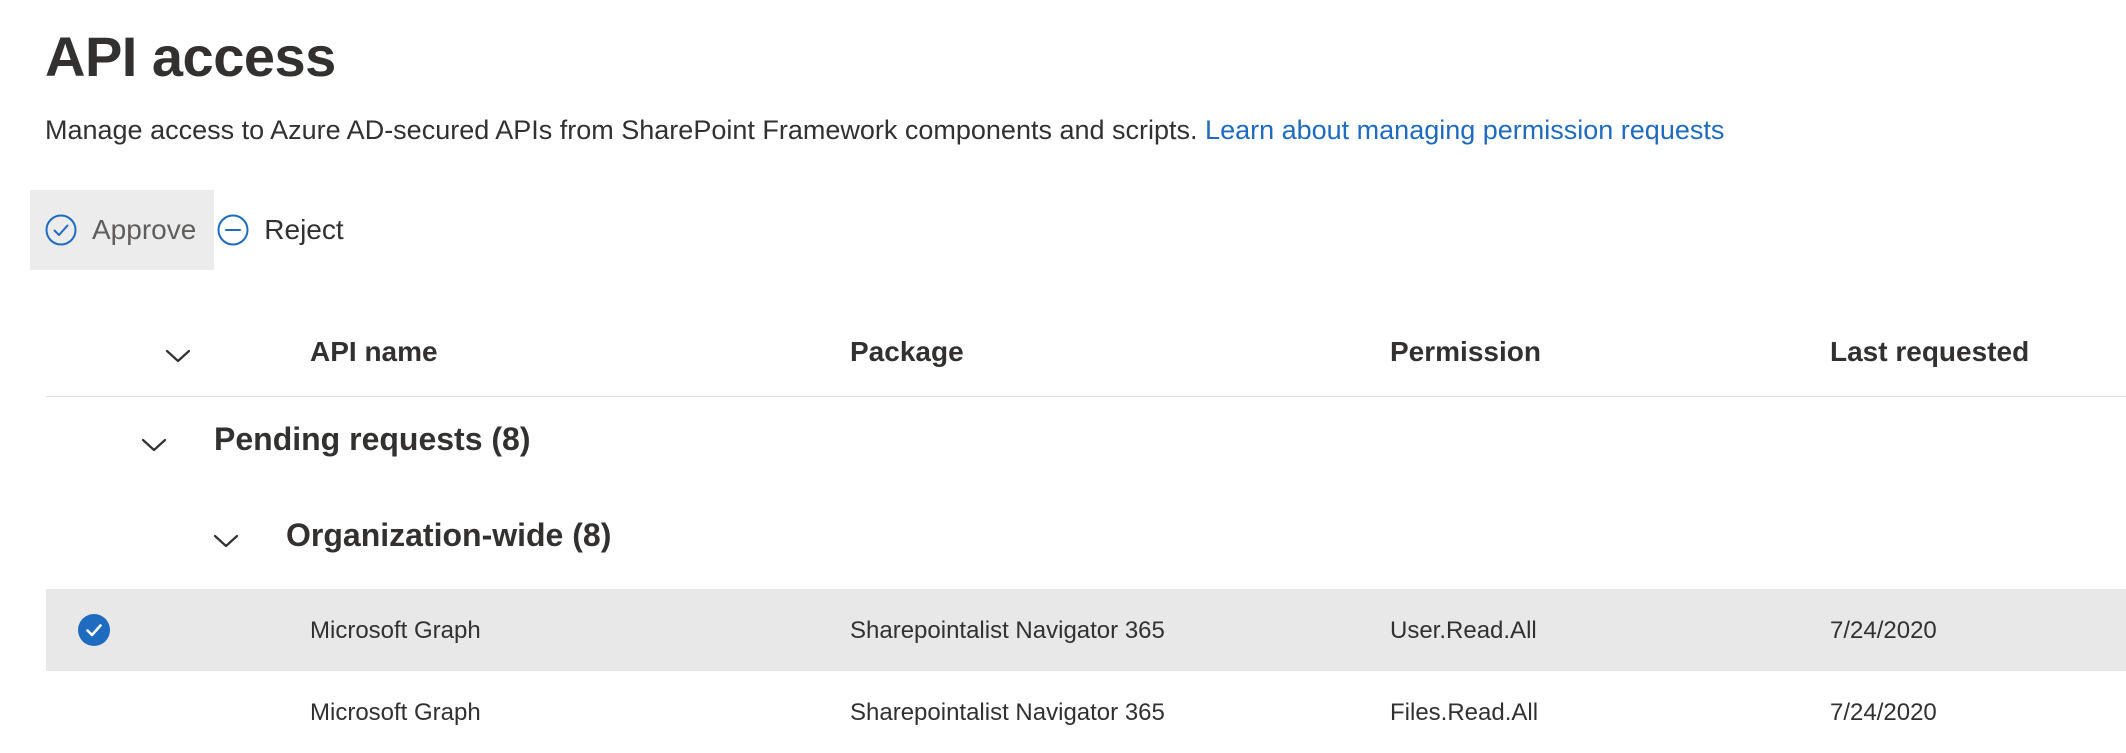 The width and height of the screenshot is (2126, 753). Describe the element at coordinates (178, 356) in the screenshot. I see `collapse-all-chevron-icon` at that location.